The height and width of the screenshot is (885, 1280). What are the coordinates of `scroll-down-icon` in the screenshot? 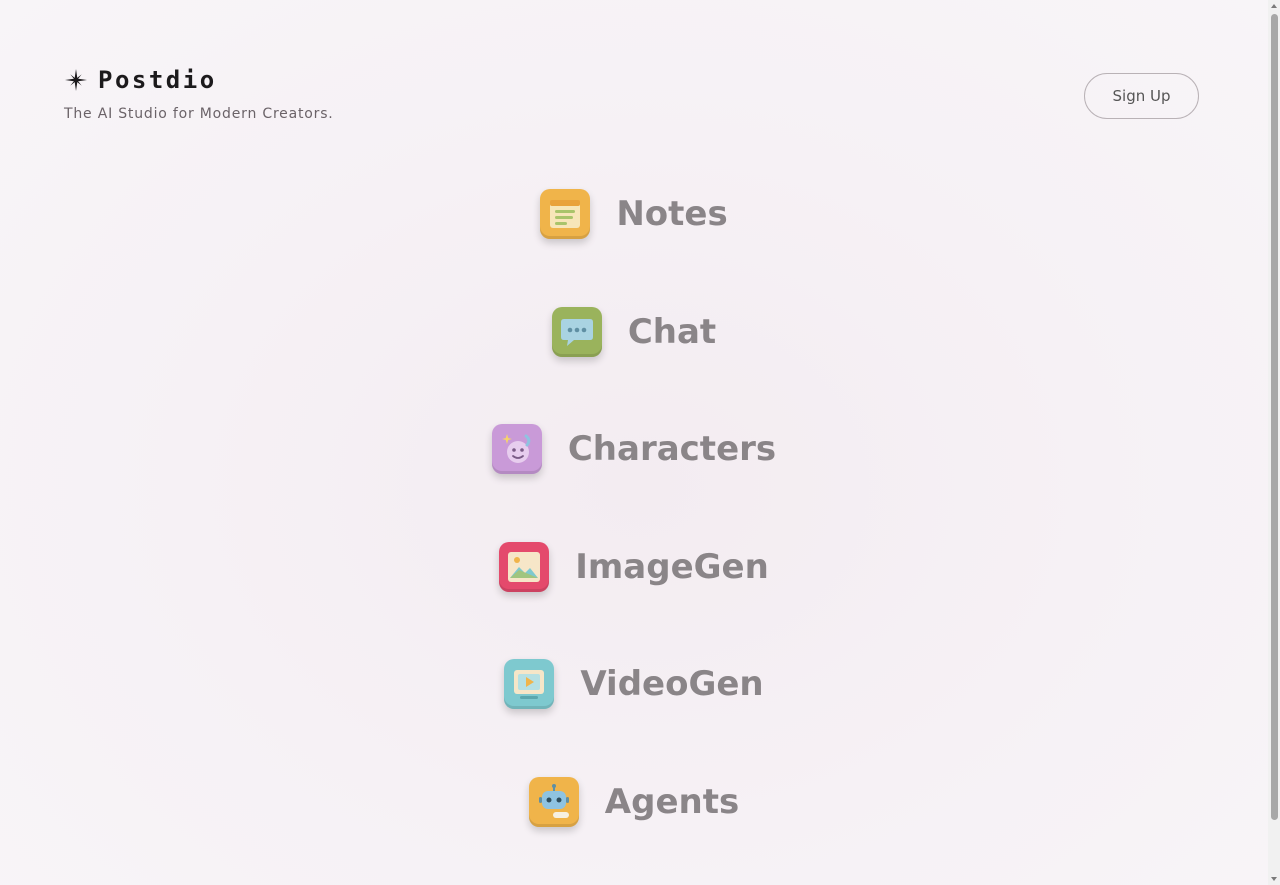 It's located at (1274, 879).